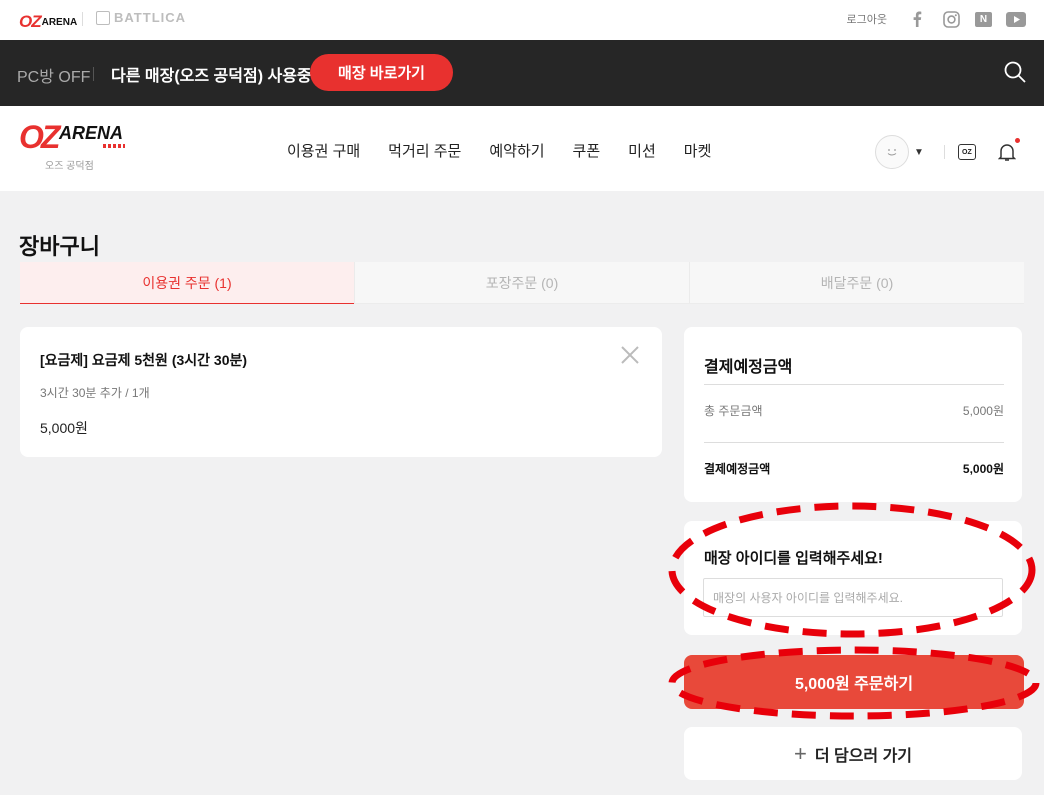 Image resolution: width=1044 pixels, height=795 pixels. What do you see at coordinates (144, 360) in the screenshot?
I see `cart-item-name: [요금제] 요금제 5천원 (3시간 30분)` at bounding box center [144, 360].